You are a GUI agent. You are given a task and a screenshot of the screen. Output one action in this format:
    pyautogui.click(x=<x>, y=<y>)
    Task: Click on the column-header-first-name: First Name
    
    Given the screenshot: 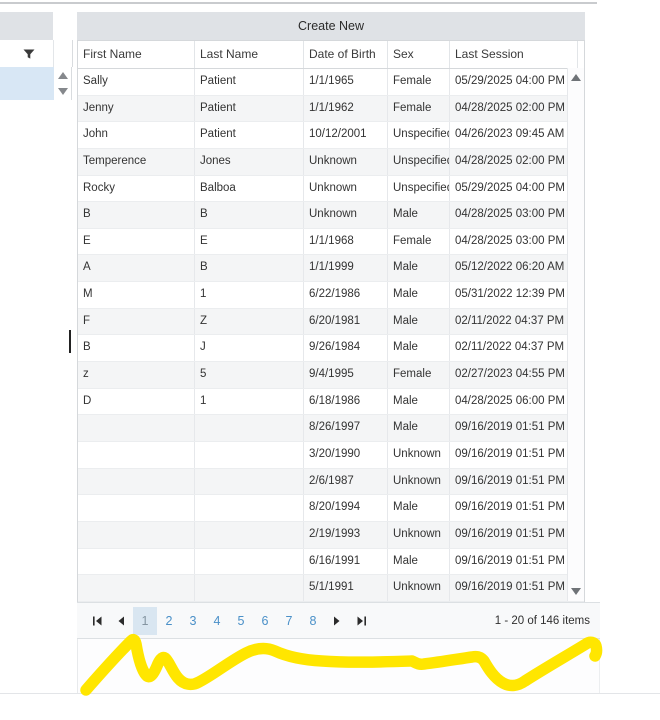 What is the action you would take?
    pyautogui.click(x=136, y=54)
    